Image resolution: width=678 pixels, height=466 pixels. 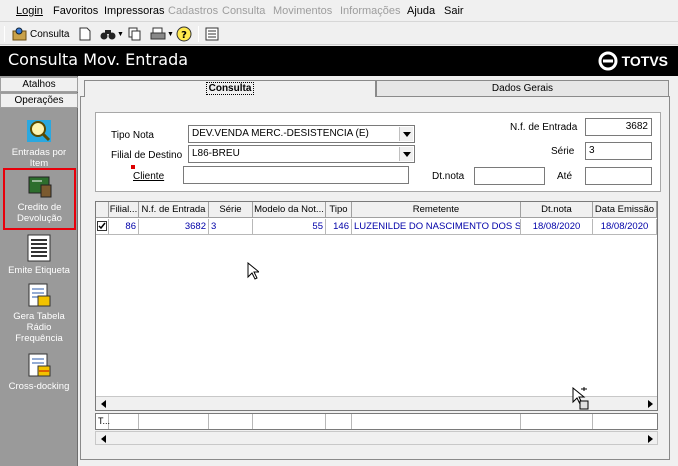 I want to click on consulta-icon, so click(x=19, y=34).